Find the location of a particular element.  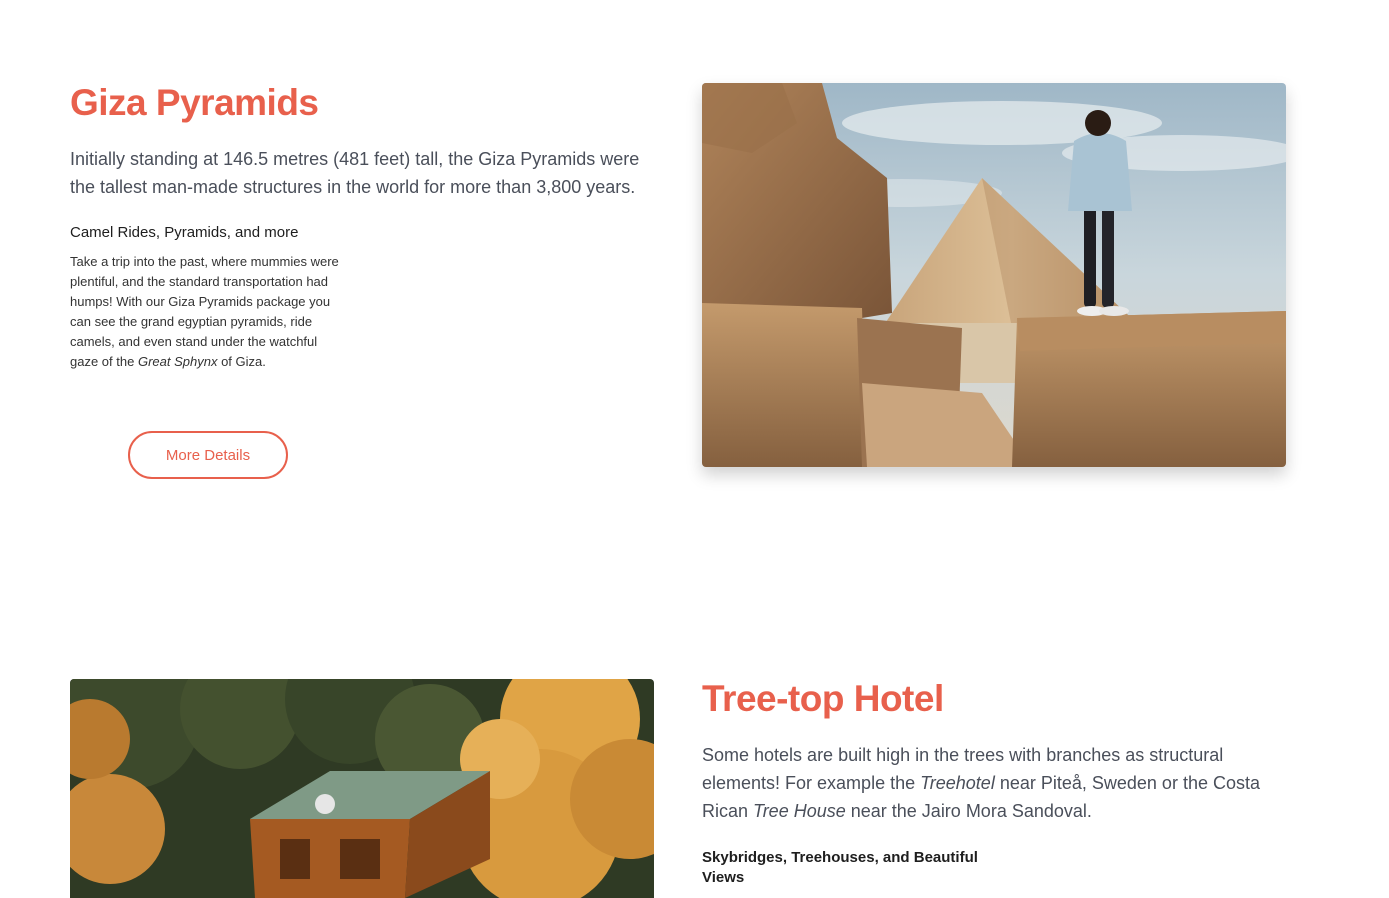

more-details-button: More Details is located at coordinates (208, 455).